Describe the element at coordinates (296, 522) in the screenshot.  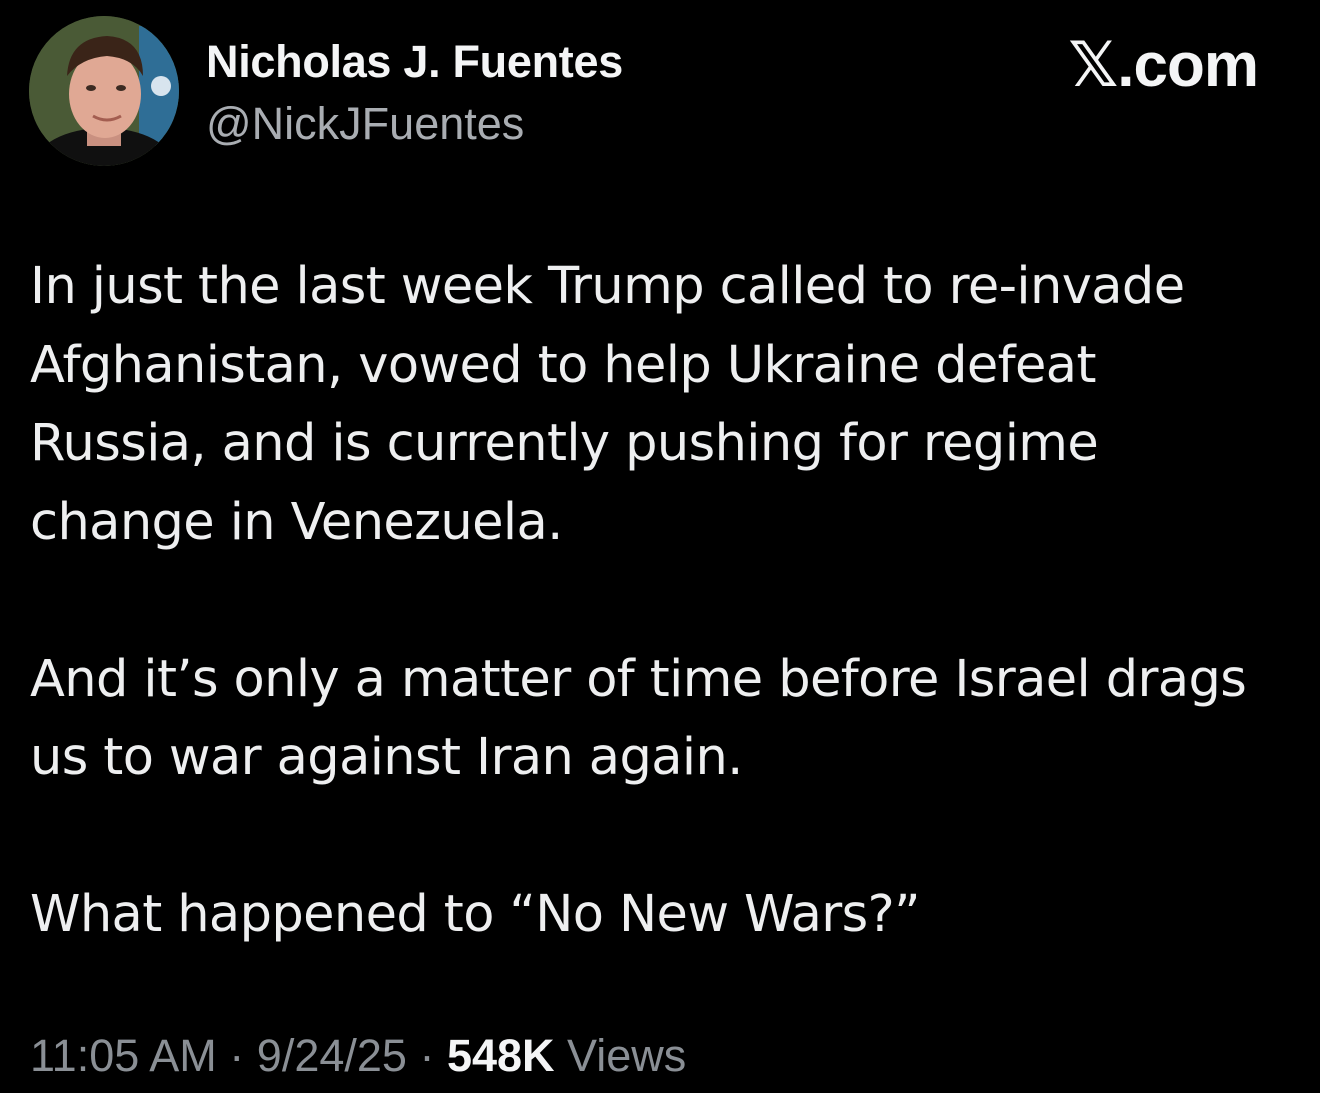
I see `tweet-line: change in Venezuela.` at that location.